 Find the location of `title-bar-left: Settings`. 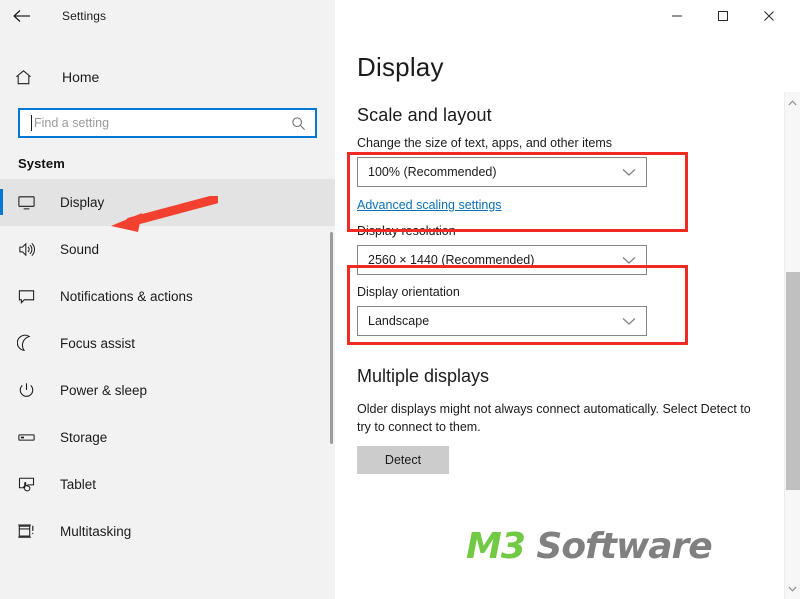

title-bar-left: Settings is located at coordinates (167, 16).